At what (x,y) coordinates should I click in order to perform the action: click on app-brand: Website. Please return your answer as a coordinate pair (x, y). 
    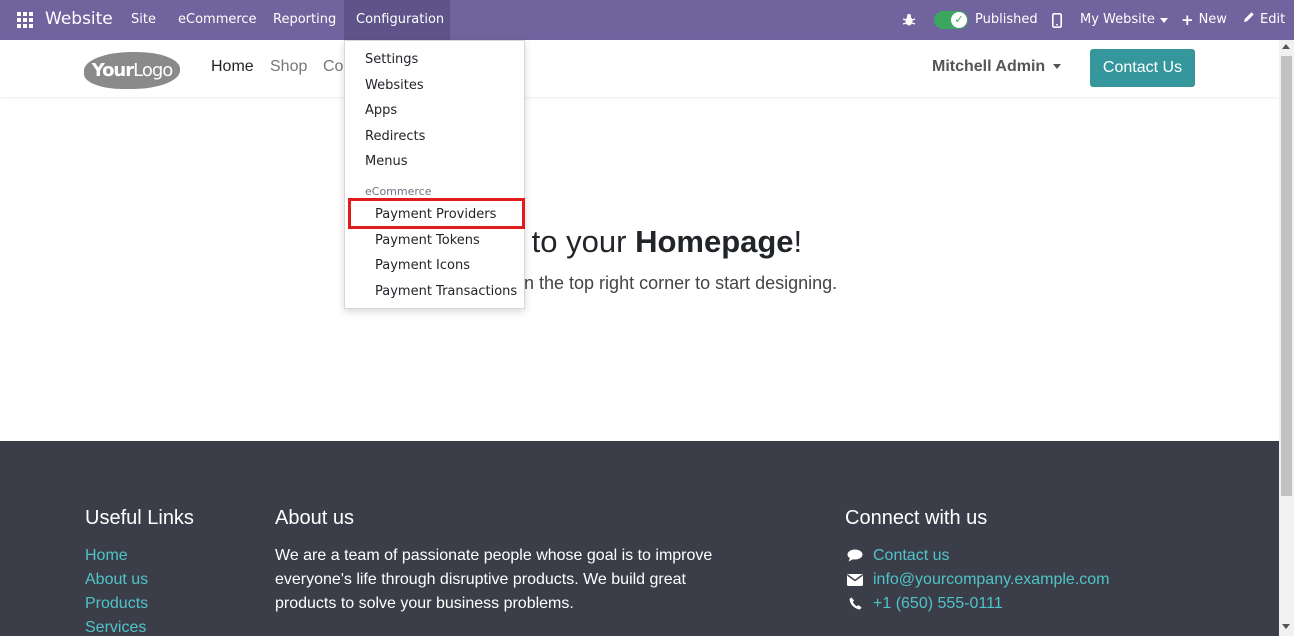
    Looking at the image, I should click on (79, 19).